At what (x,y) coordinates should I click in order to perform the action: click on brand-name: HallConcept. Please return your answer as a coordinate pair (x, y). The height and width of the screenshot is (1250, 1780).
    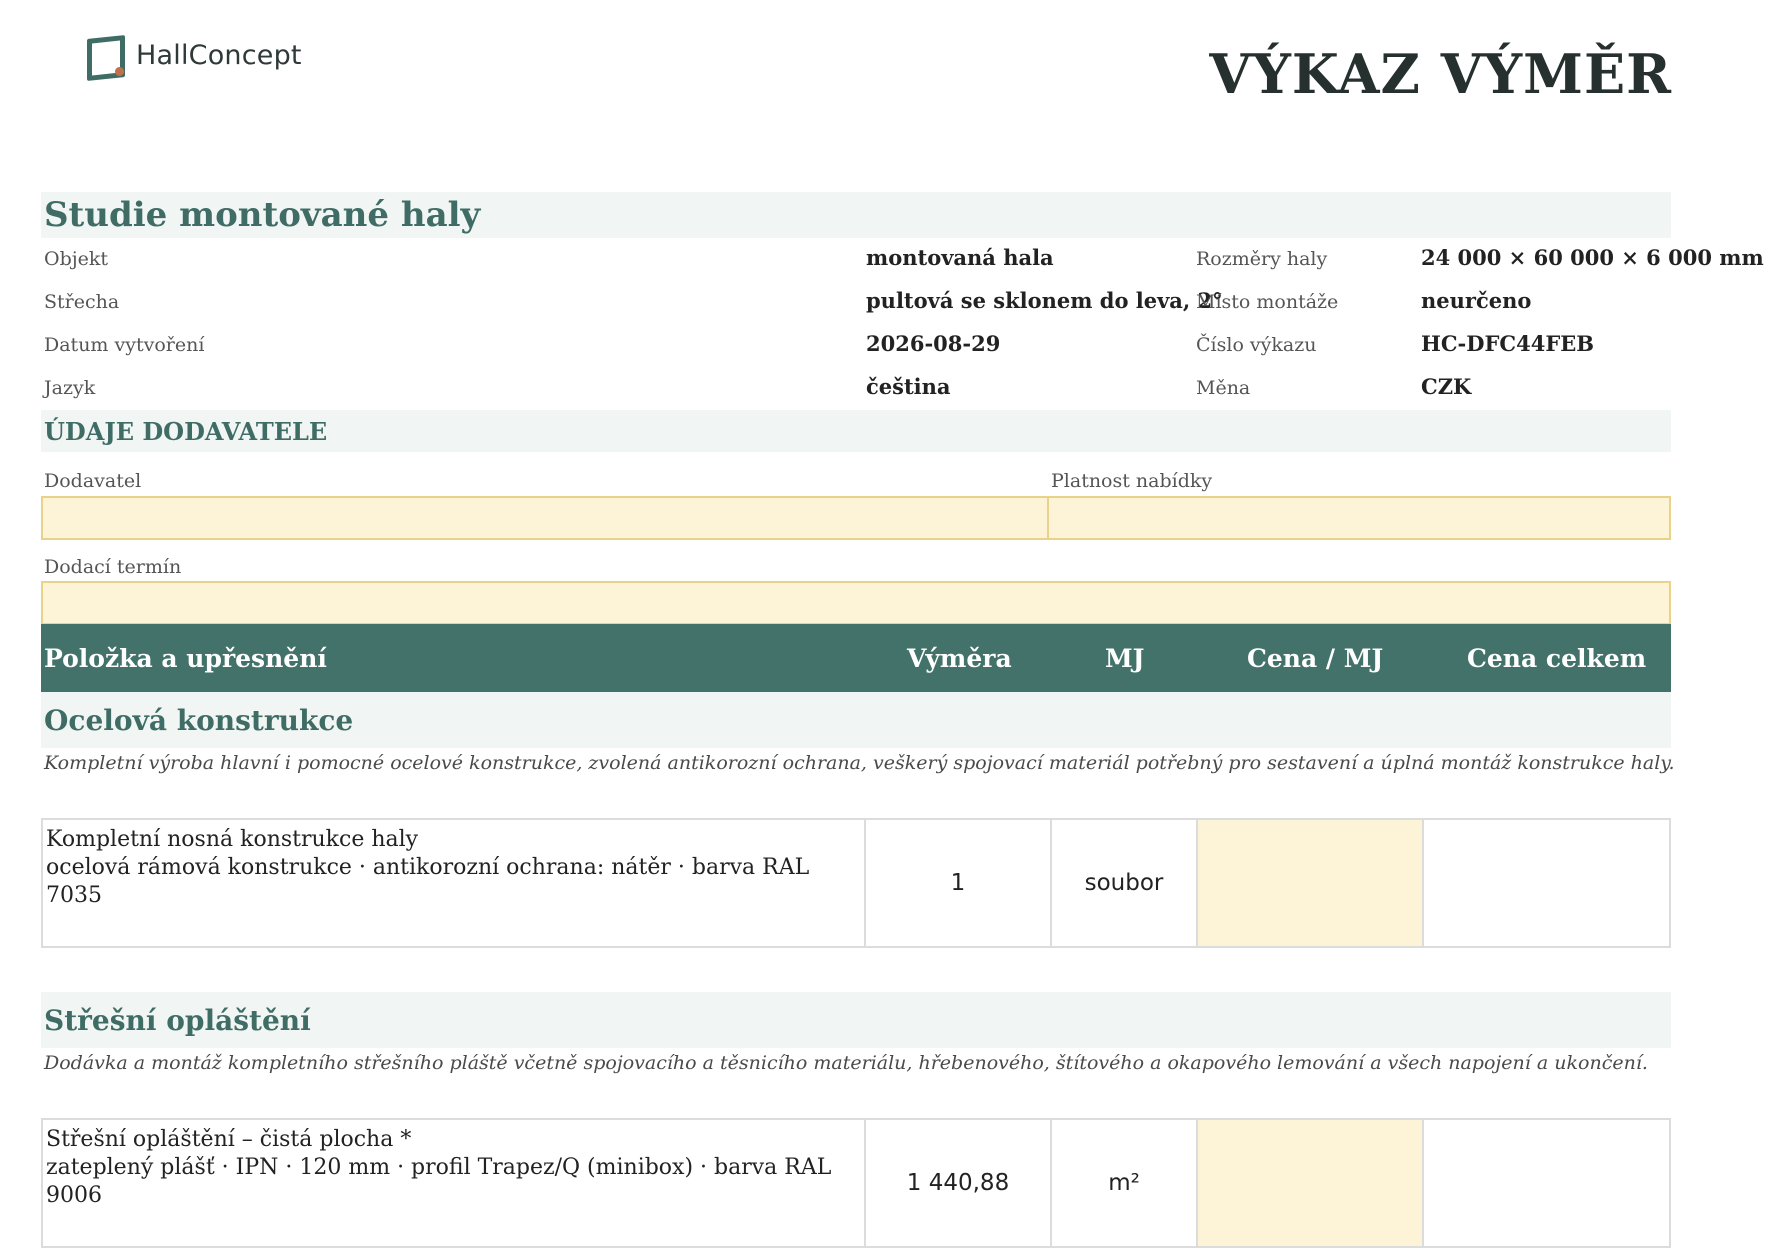
    Looking at the image, I should click on (219, 55).